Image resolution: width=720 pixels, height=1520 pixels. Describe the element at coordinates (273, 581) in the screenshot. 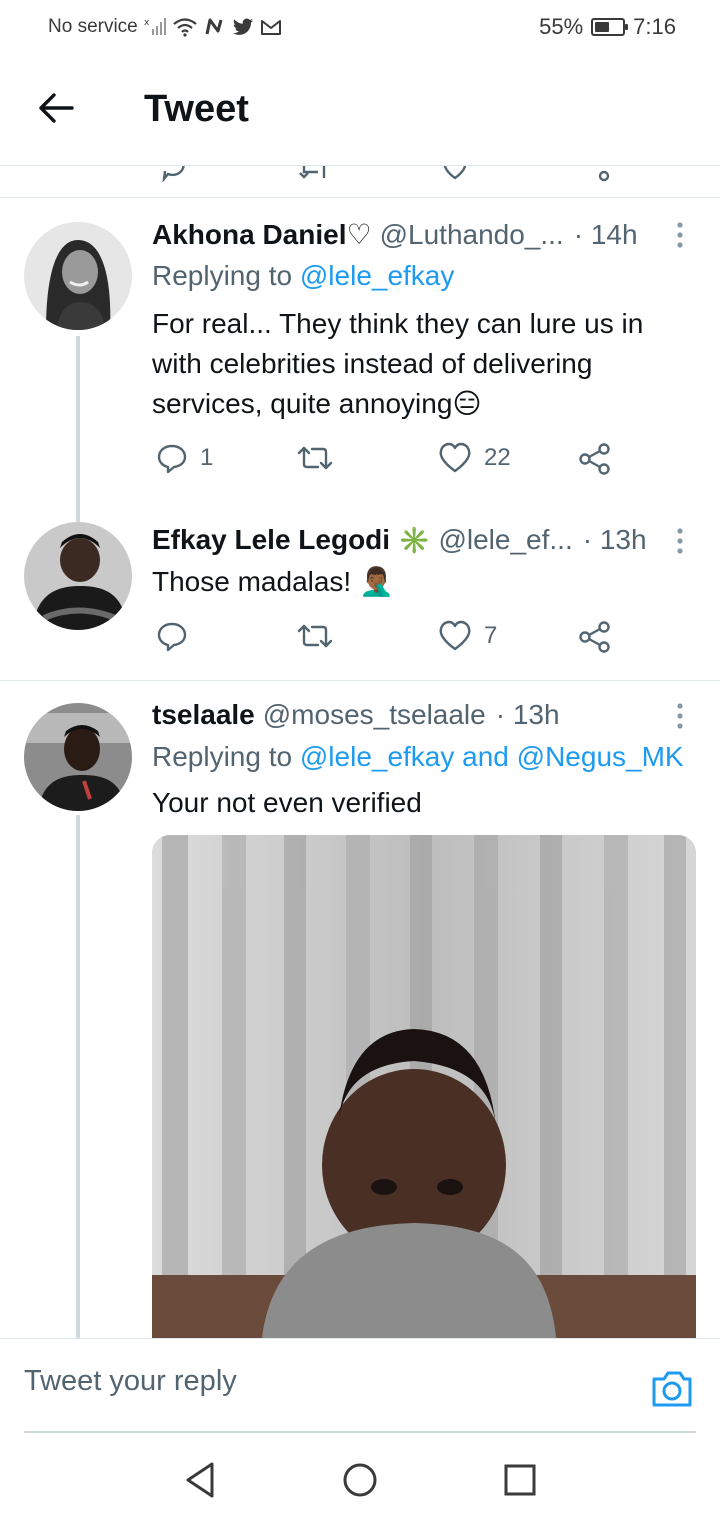

I see `tweet-text: Those madalas! 🤦🏾‍♂️` at that location.